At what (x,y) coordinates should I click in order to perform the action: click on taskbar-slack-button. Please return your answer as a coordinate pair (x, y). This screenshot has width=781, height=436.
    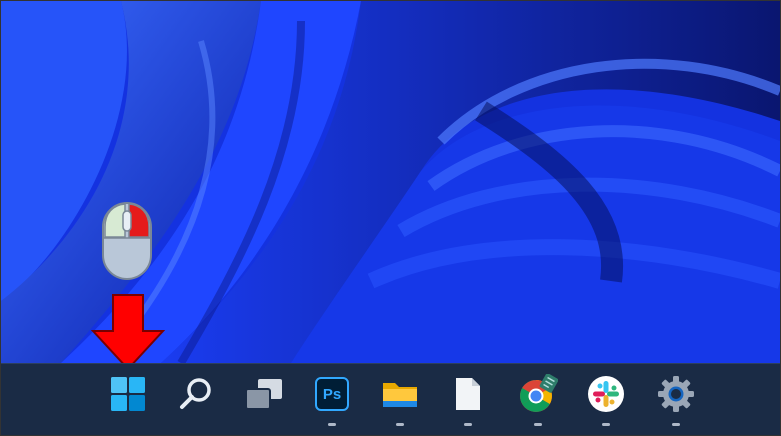
    Looking at the image, I should click on (606, 400).